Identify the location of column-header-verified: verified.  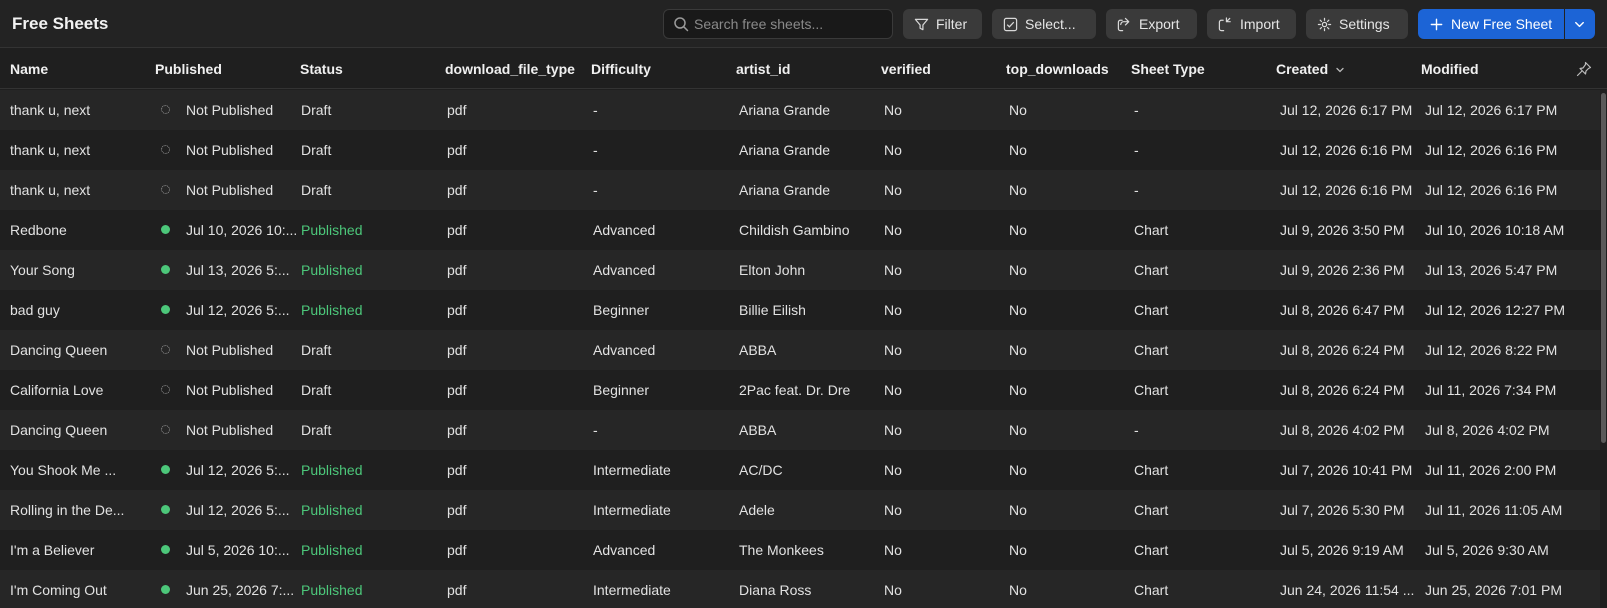
(906, 69).